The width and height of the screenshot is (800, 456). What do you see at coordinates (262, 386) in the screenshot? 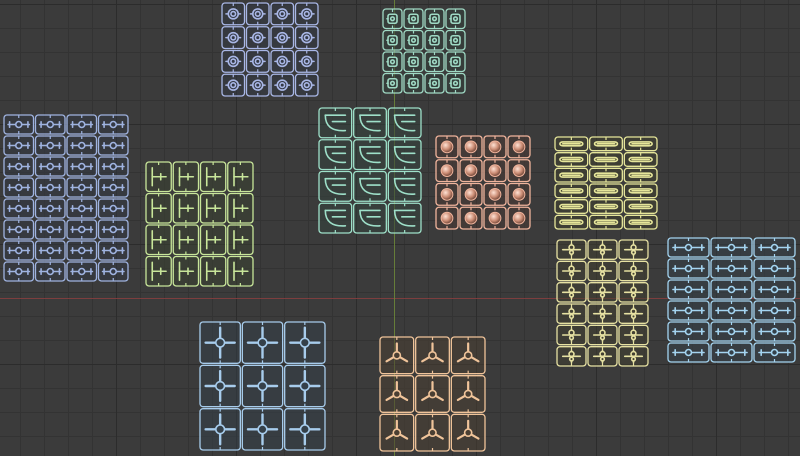
I see `cross-parts-group` at bounding box center [262, 386].